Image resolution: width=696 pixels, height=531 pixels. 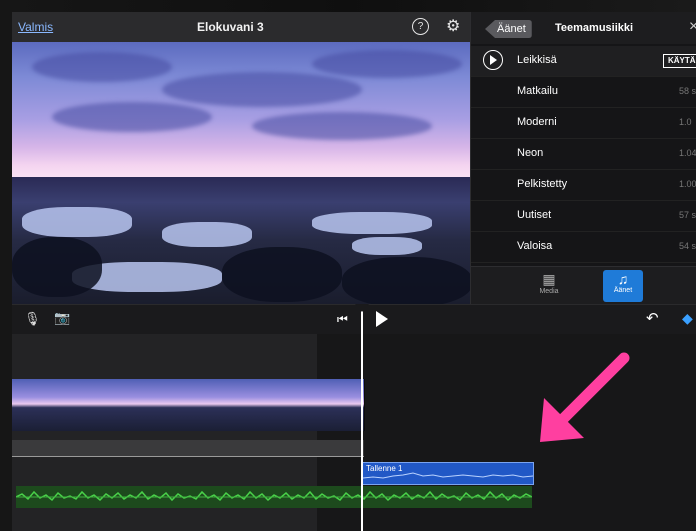 I want to click on panel-header: Äänet Teemamusiikki ×, so click(x=583, y=28).